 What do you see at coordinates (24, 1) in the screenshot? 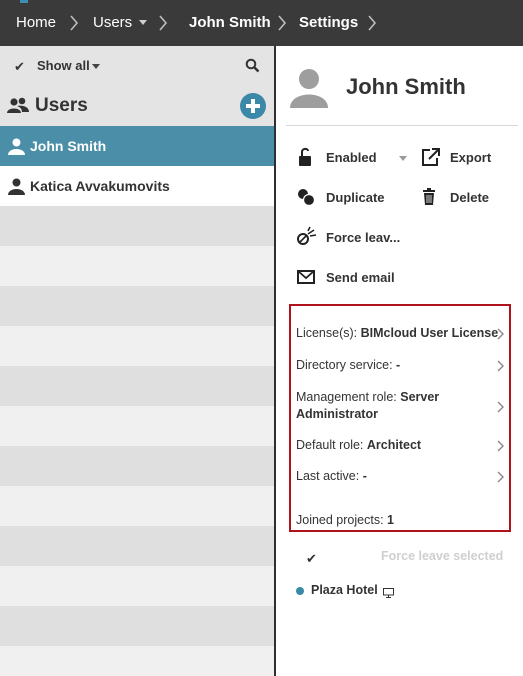
I see `top-accent` at bounding box center [24, 1].